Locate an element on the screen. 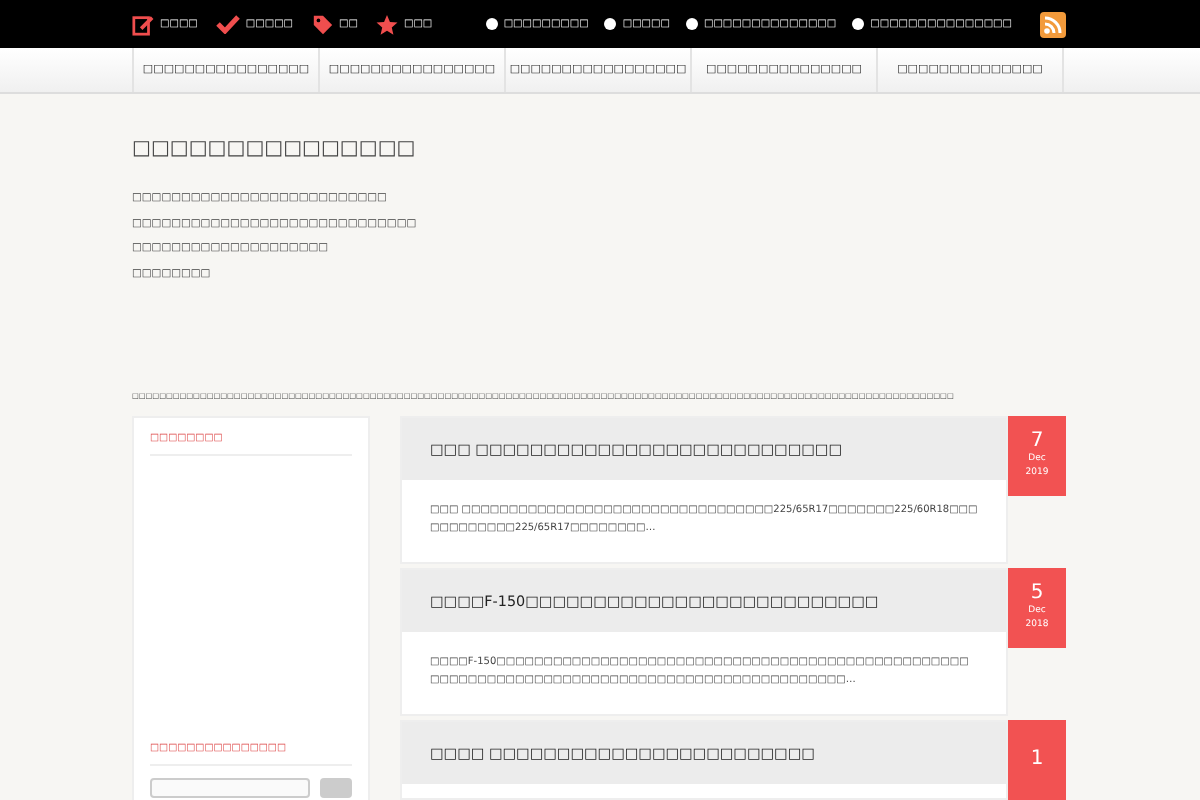 The height and width of the screenshot is (800, 1200). date-day: 7 is located at coordinates (1037, 441).